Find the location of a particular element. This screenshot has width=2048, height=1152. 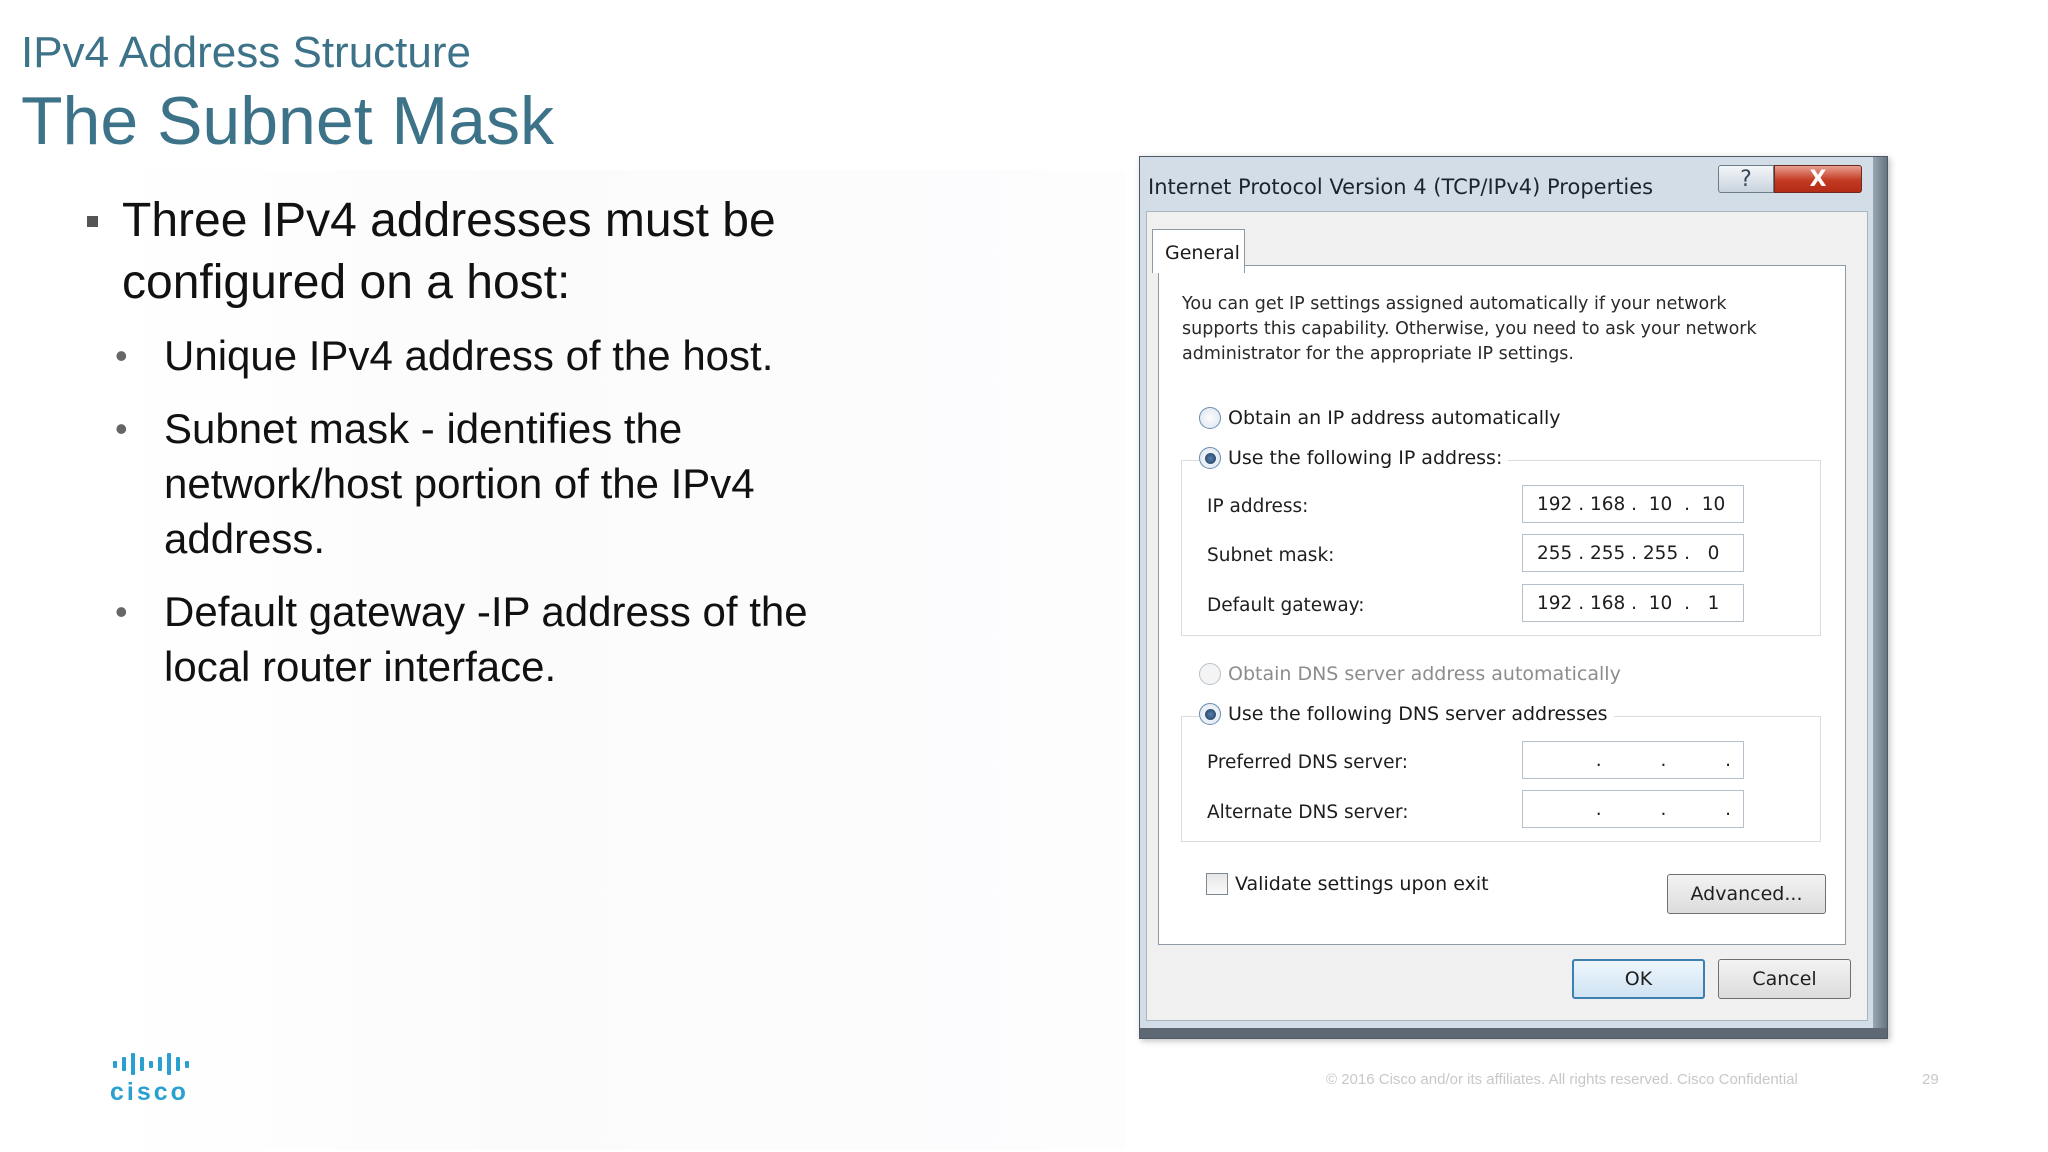

radio-obtain-dns-auto: Obtain DNS server address automatically is located at coordinates (1410, 674).